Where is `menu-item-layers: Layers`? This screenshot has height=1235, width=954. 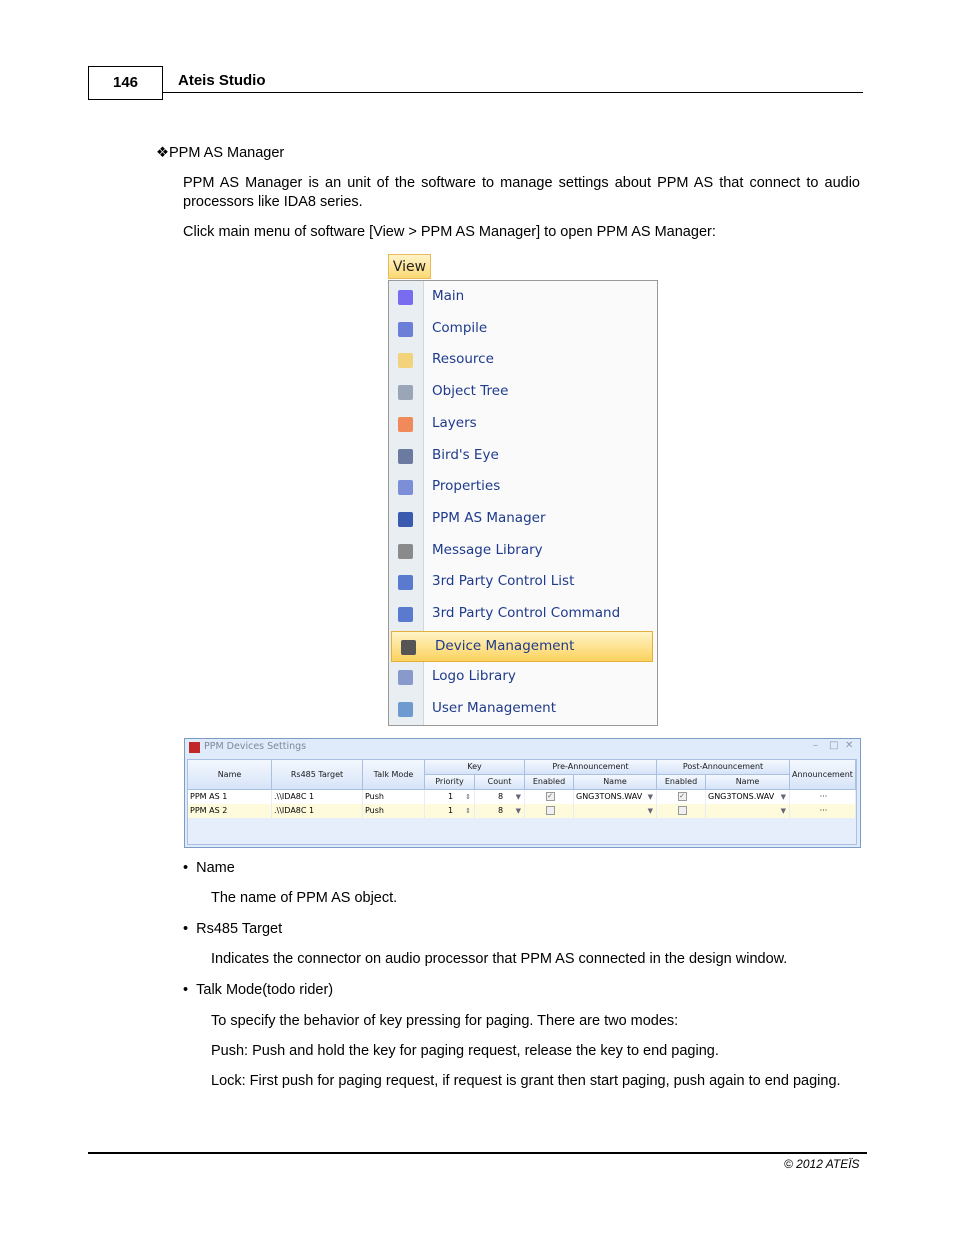
menu-item-layers: Layers is located at coordinates (523, 424).